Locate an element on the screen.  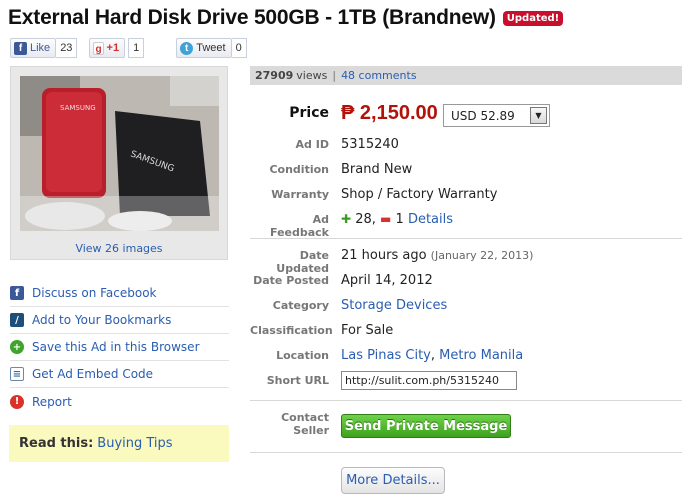
chevron-down-icon: ▼ is located at coordinates (538, 115).